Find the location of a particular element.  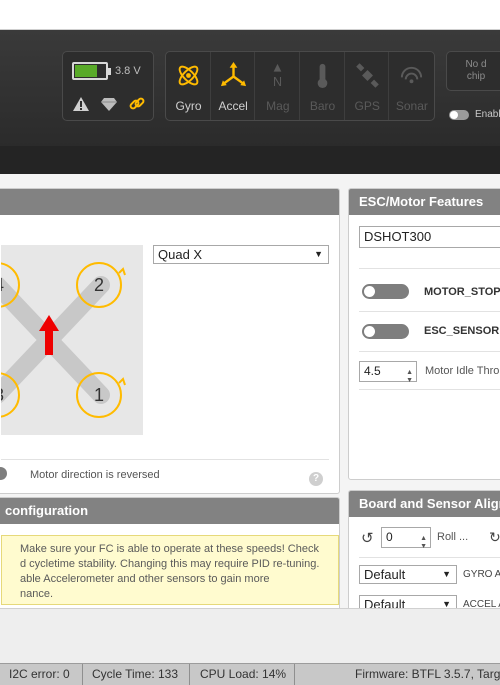

battery-level-fill is located at coordinates (86, 71).